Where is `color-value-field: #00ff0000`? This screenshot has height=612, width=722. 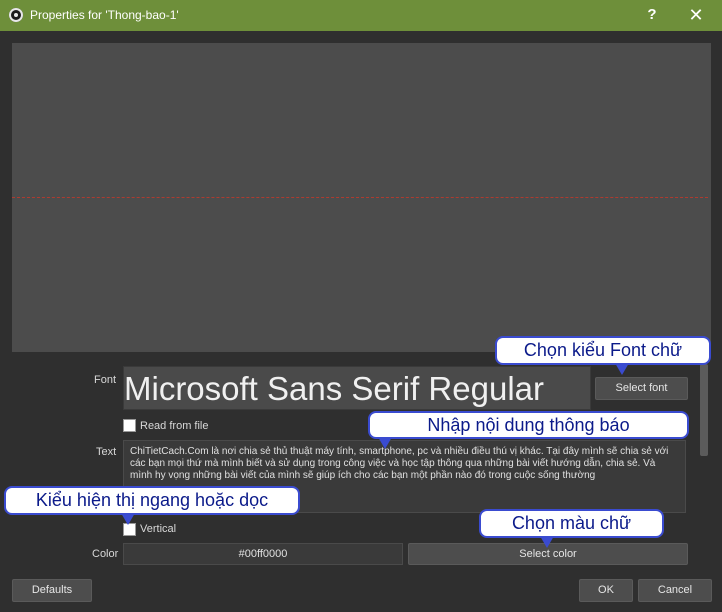
color-value-field: #00ff0000 is located at coordinates (263, 554).